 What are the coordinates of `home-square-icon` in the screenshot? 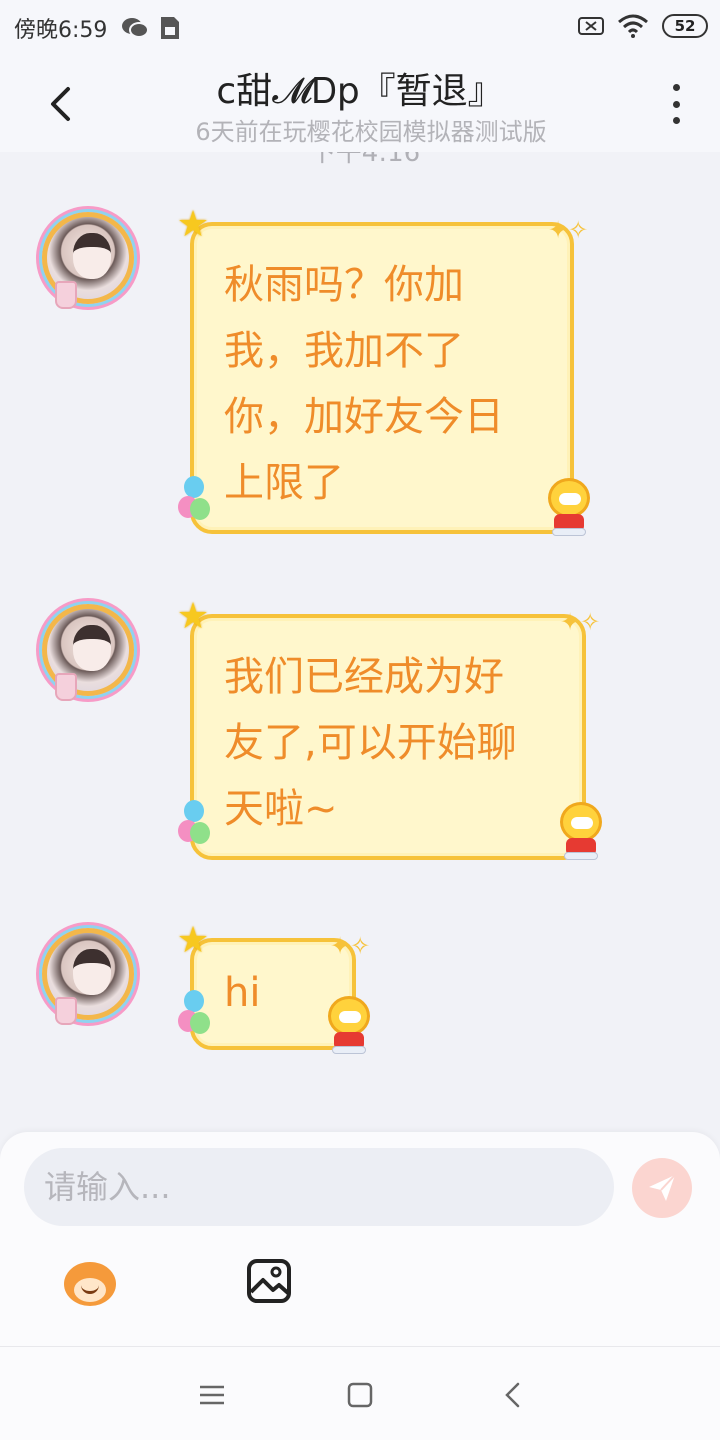 It's located at (360, 1395).